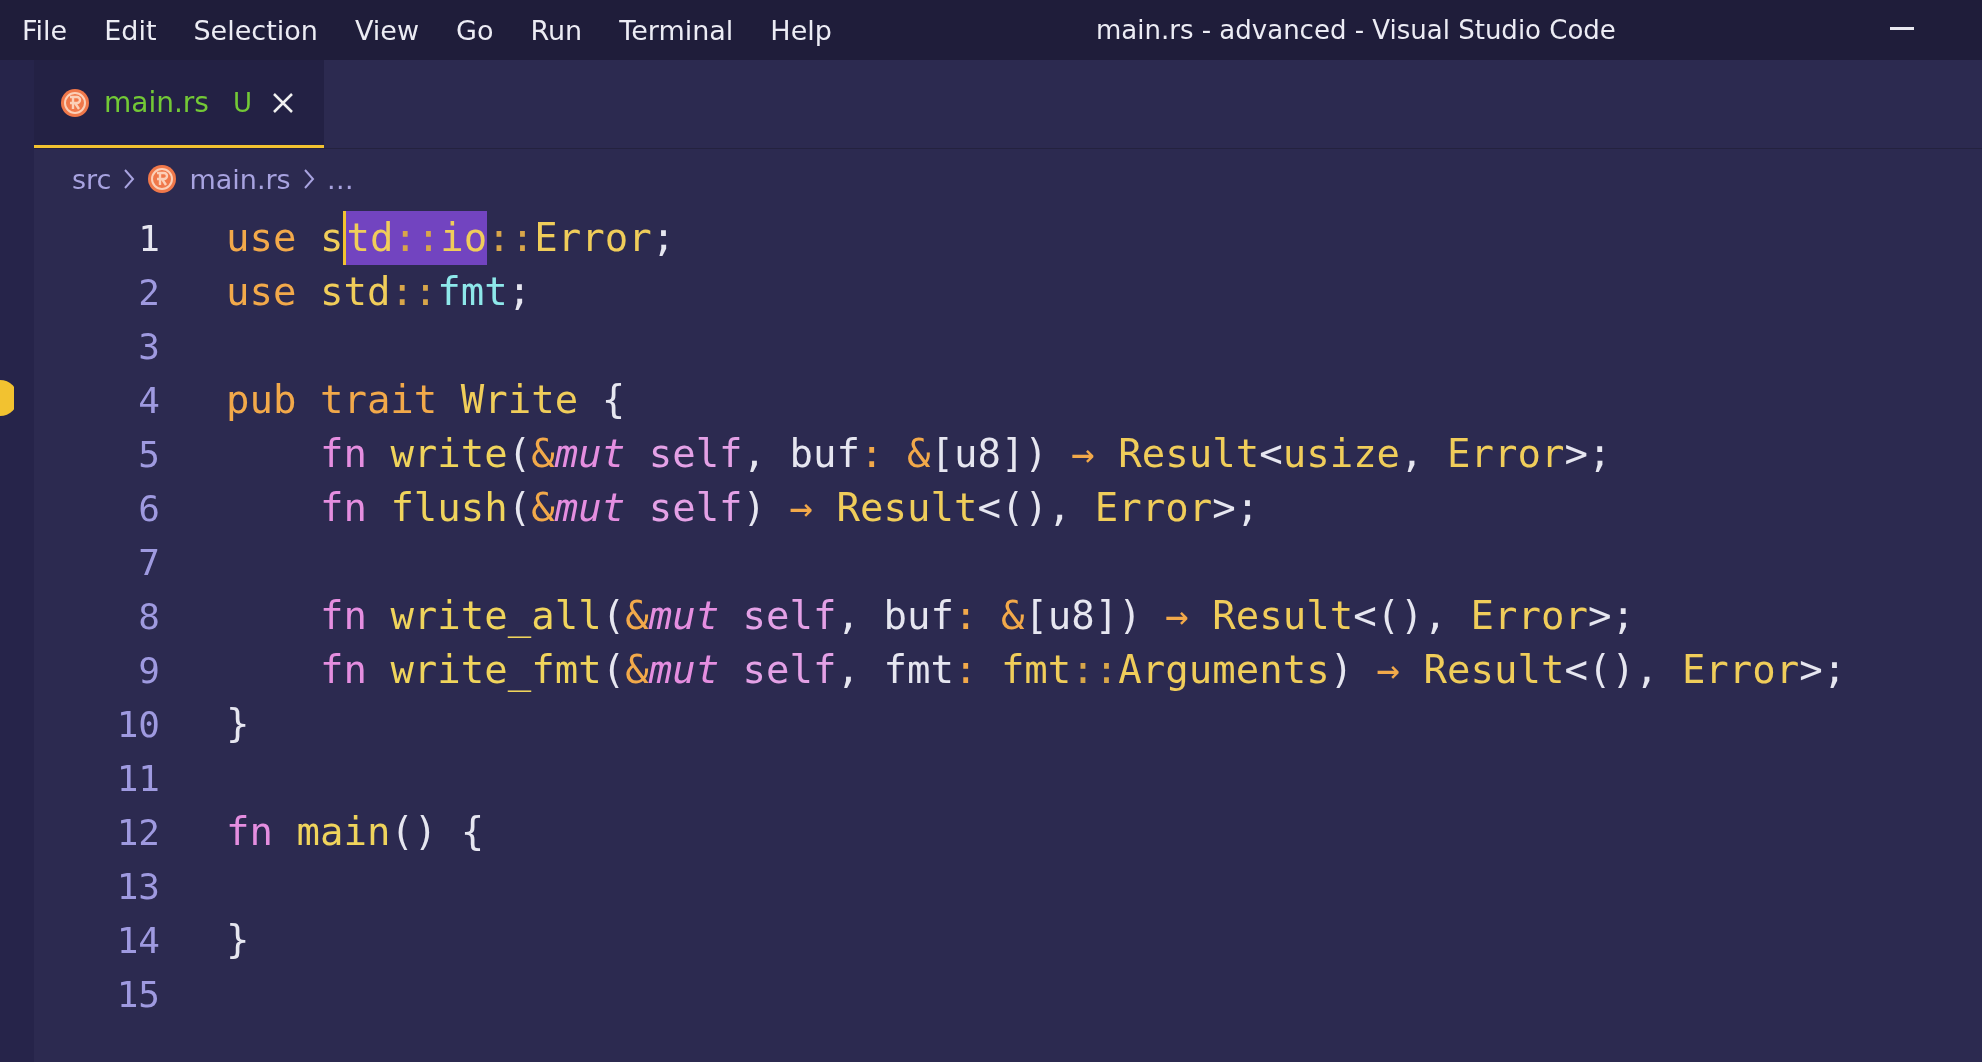 Image resolution: width=1982 pixels, height=1062 pixels. Describe the element at coordinates (92, 179) in the screenshot. I see `breadcrumb-item: src` at that location.